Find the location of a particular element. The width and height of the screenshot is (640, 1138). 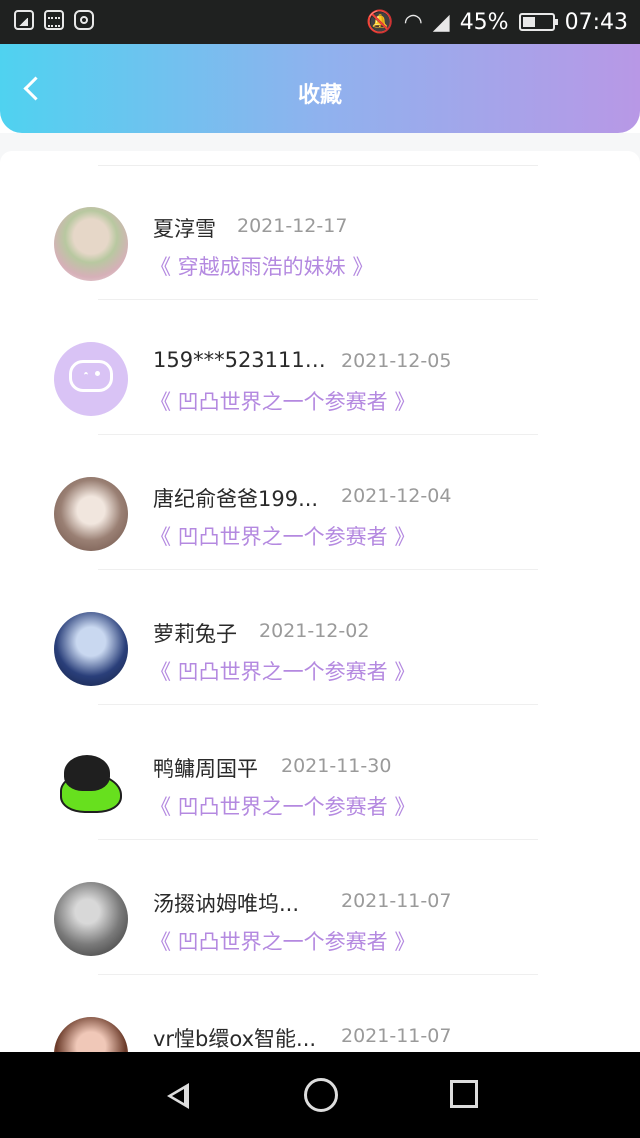

signal-icon: ◢ is located at coordinates (441, 22).